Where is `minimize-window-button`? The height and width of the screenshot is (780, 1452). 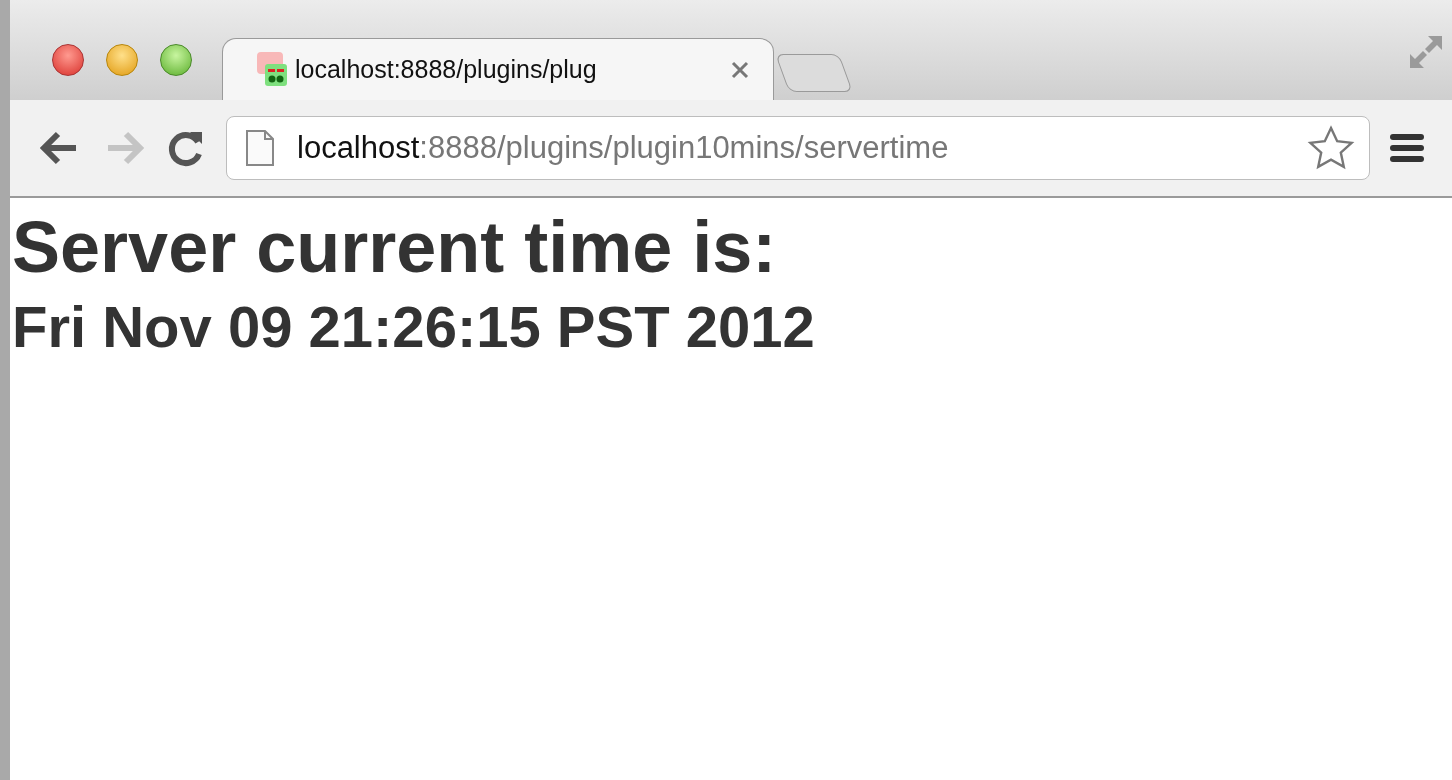 minimize-window-button is located at coordinates (122, 60).